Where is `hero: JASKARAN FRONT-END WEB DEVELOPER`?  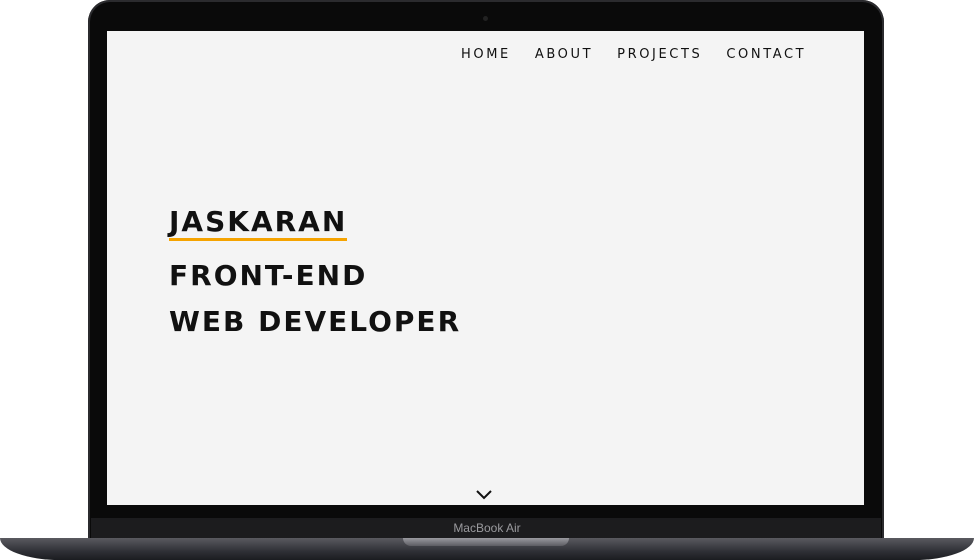 hero: JASKARAN FRONT-END WEB DEVELOPER is located at coordinates (315, 272).